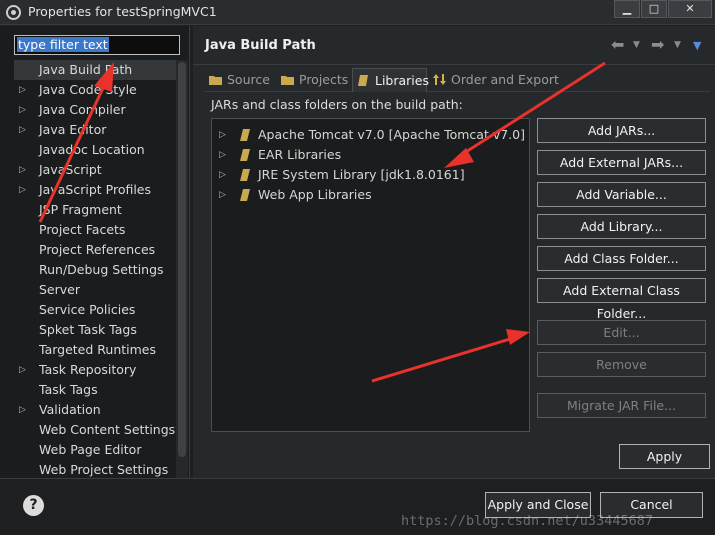  Describe the element at coordinates (664, 456) in the screenshot. I see `apply-button: Apply` at that location.